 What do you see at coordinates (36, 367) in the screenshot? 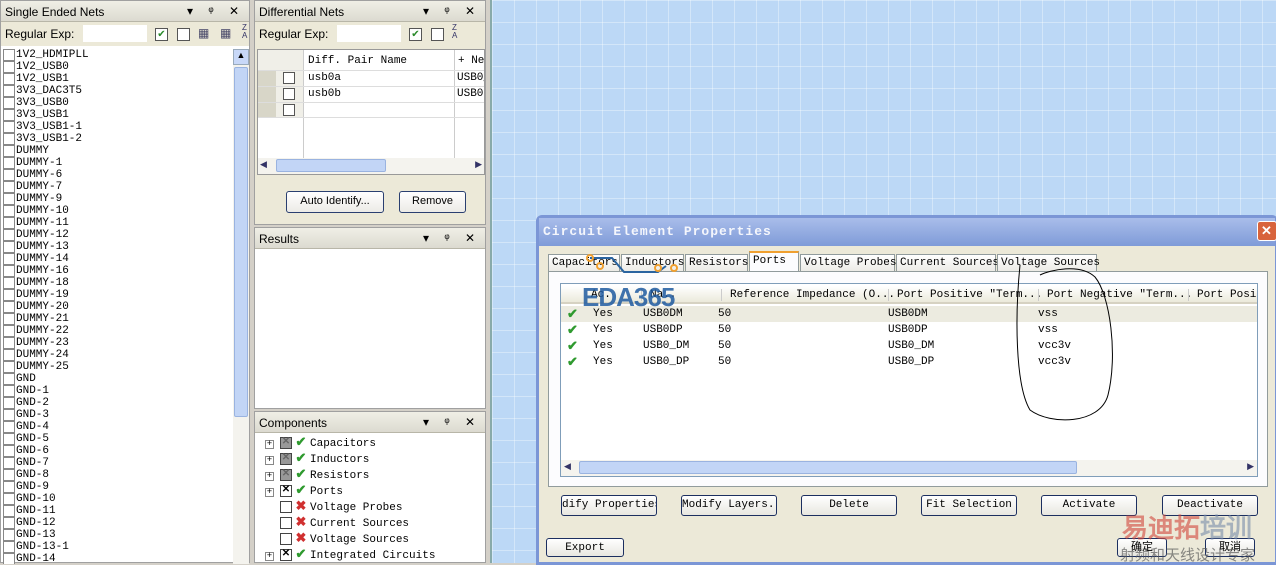
I see `net-list-item: DUMMY-25` at bounding box center [36, 367].